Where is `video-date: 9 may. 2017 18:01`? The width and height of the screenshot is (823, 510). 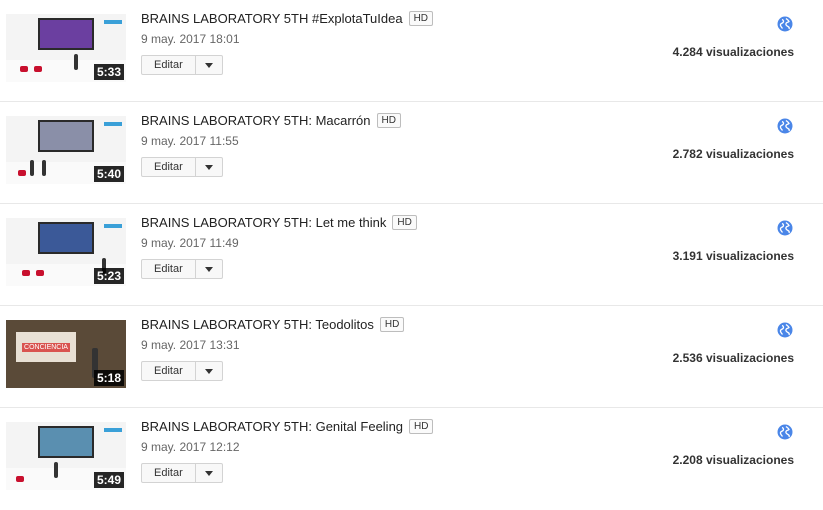
video-date: 9 may. 2017 18:01 is located at coordinates (190, 39).